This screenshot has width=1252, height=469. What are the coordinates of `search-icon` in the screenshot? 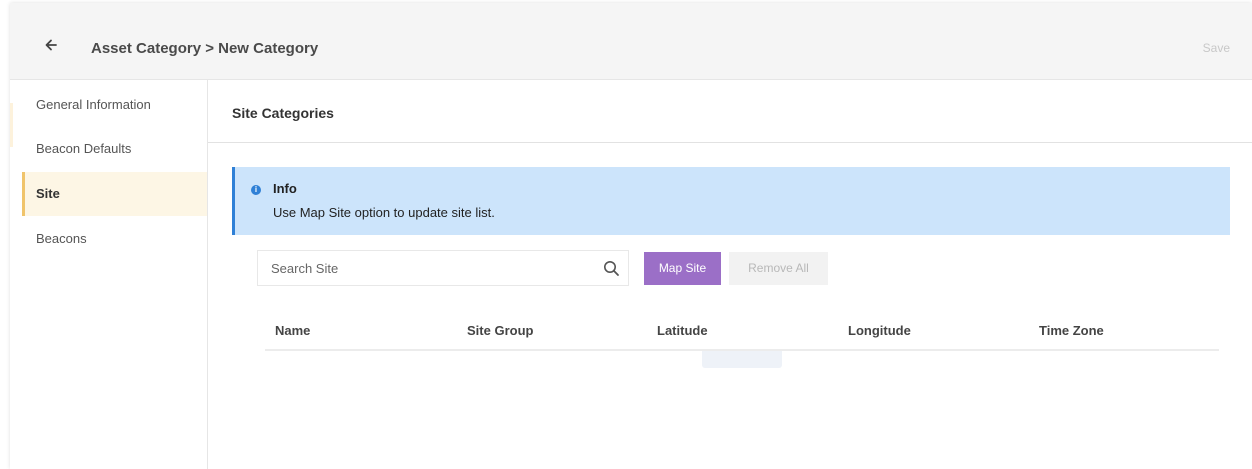 It's located at (611, 268).